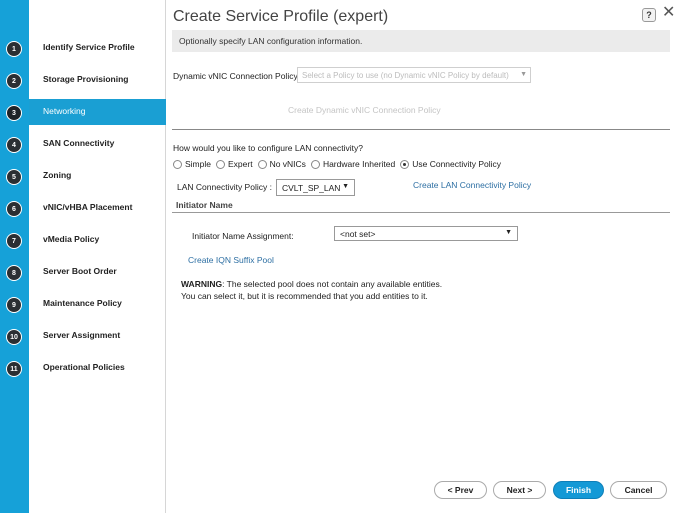 The height and width of the screenshot is (513, 684). What do you see at coordinates (79, 143) in the screenshot?
I see `step-label: SAN Connectivity` at bounding box center [79, 143].